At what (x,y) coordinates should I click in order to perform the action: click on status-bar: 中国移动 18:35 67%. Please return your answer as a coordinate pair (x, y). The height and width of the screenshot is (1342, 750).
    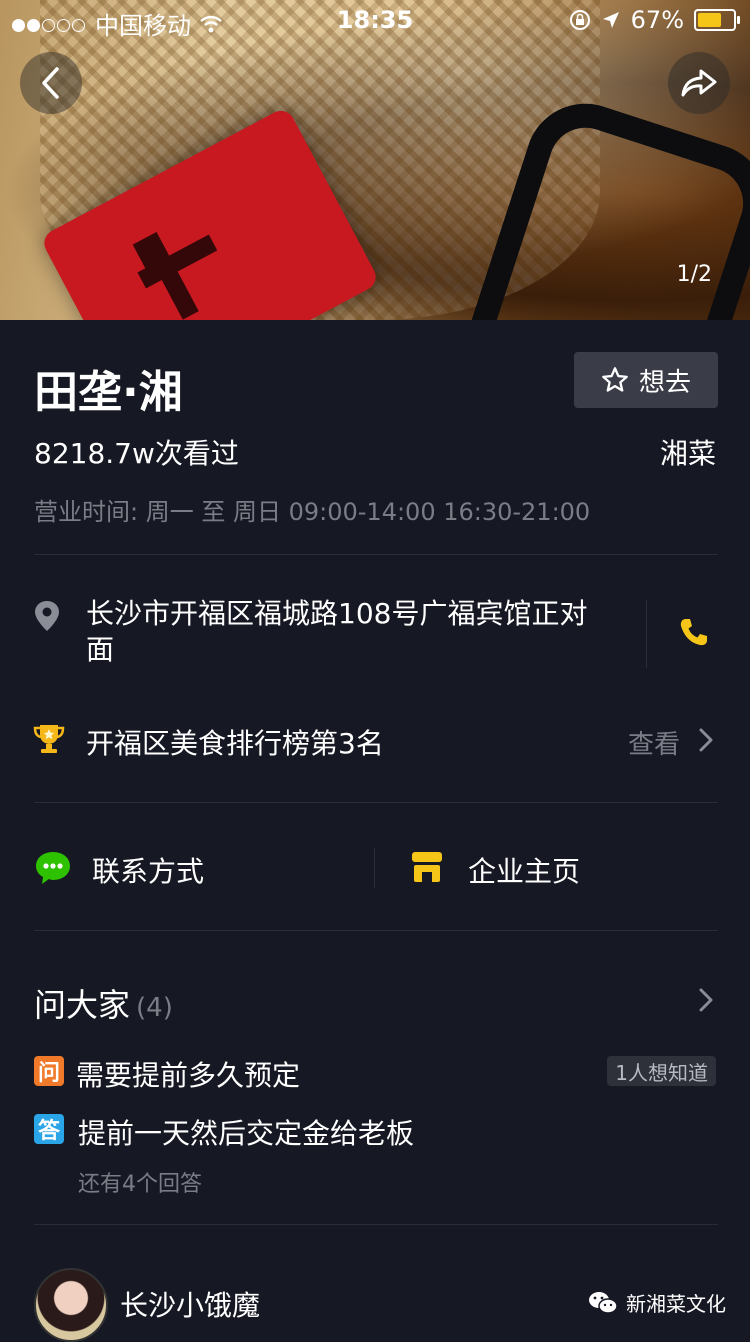
    Looking at the image, I should click on (375, 20).